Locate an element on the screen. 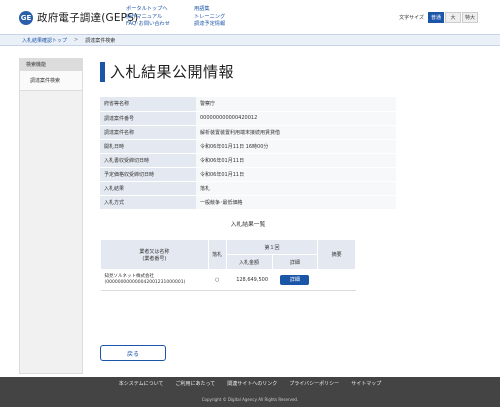 The height and width of the screenshot is (407, 500). info-label: 入札書収受締切日時 is located at coordinates (148, 160).